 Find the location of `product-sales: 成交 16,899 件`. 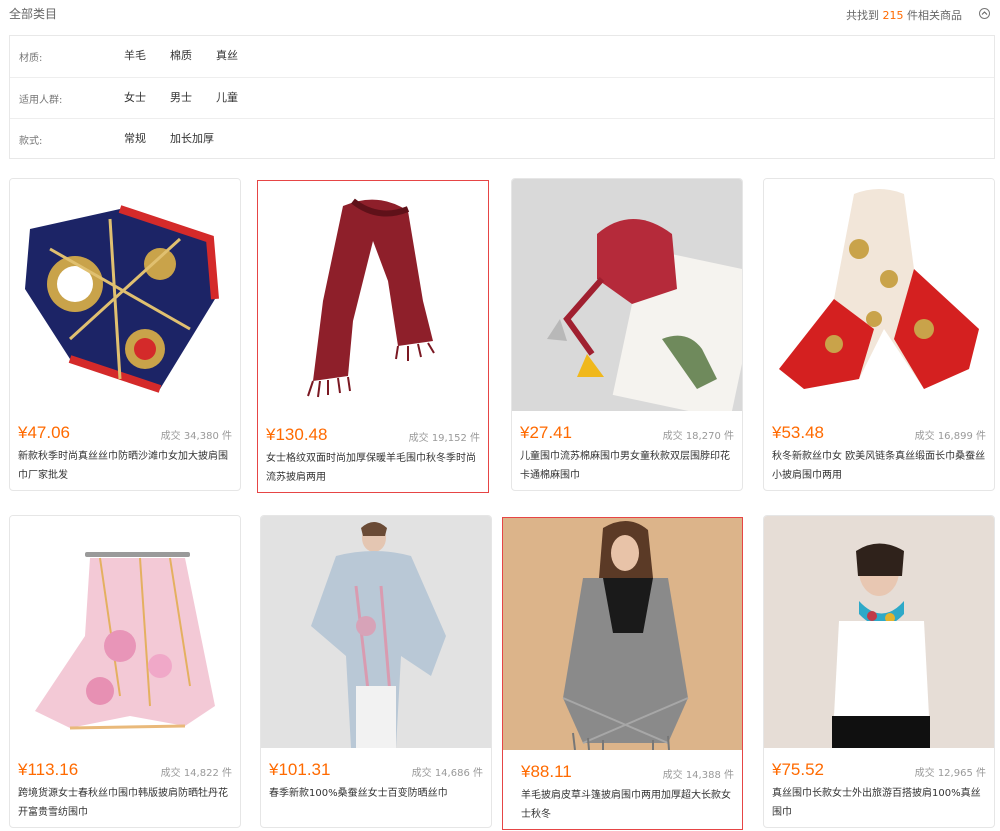

product-sales: 成交 16,899 件 is located at coordinates (950, 436).